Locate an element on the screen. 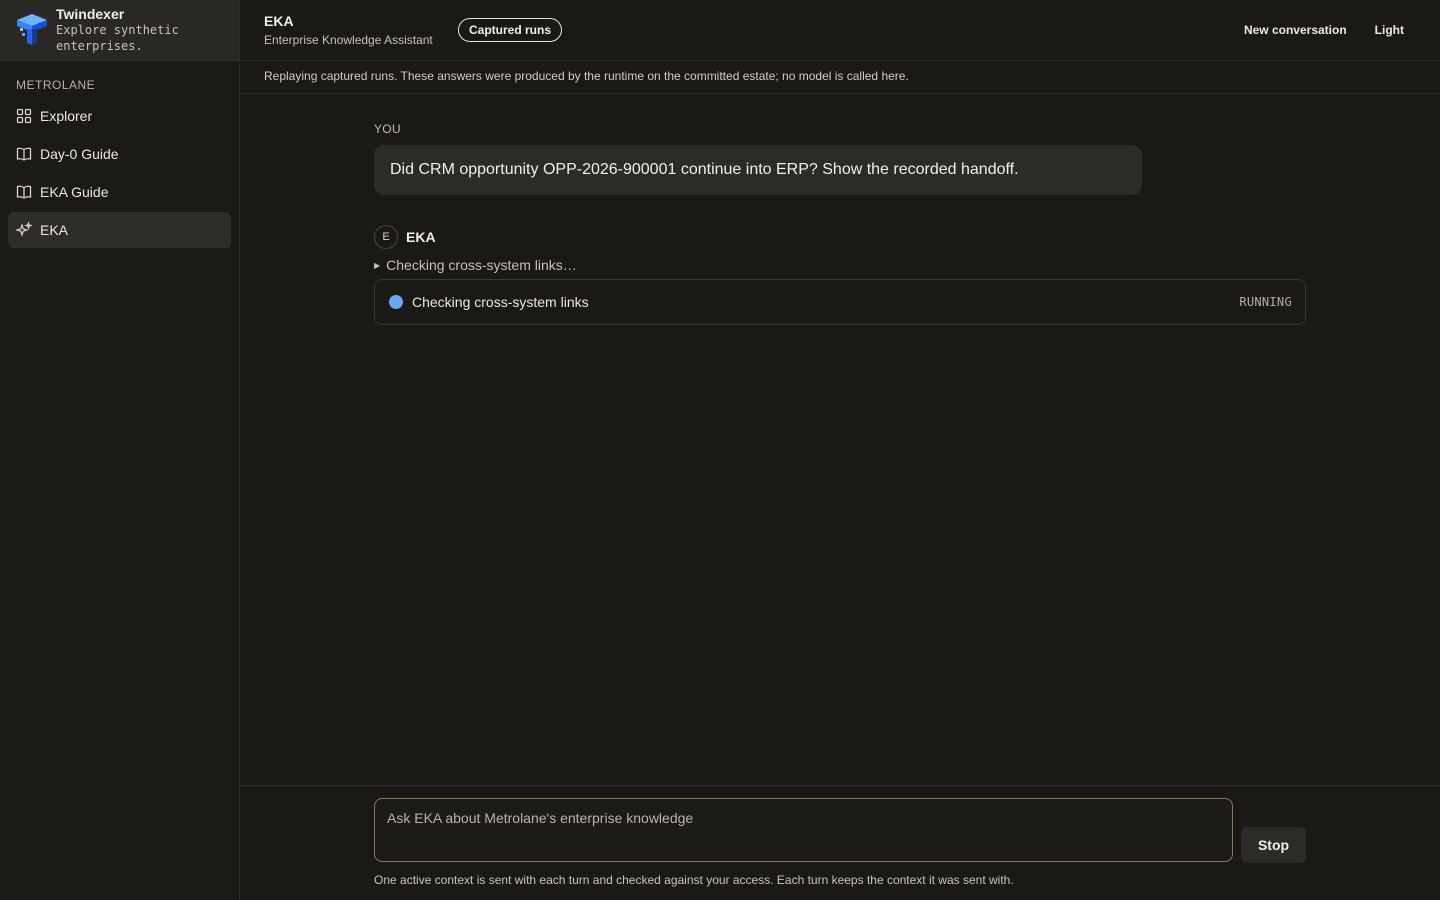  top-actions: New conversation Light is located at coordinates (1310, 30).